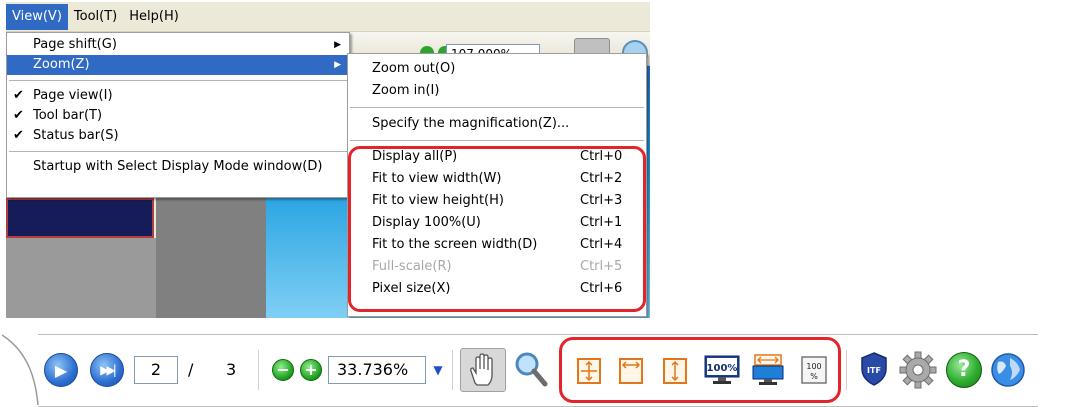 This screenshot has width=1075, height=407. Describe the element at coordinates (437, 178) in the screenshot. I see `menu-item-label: Fit to view width(W)` at that location.